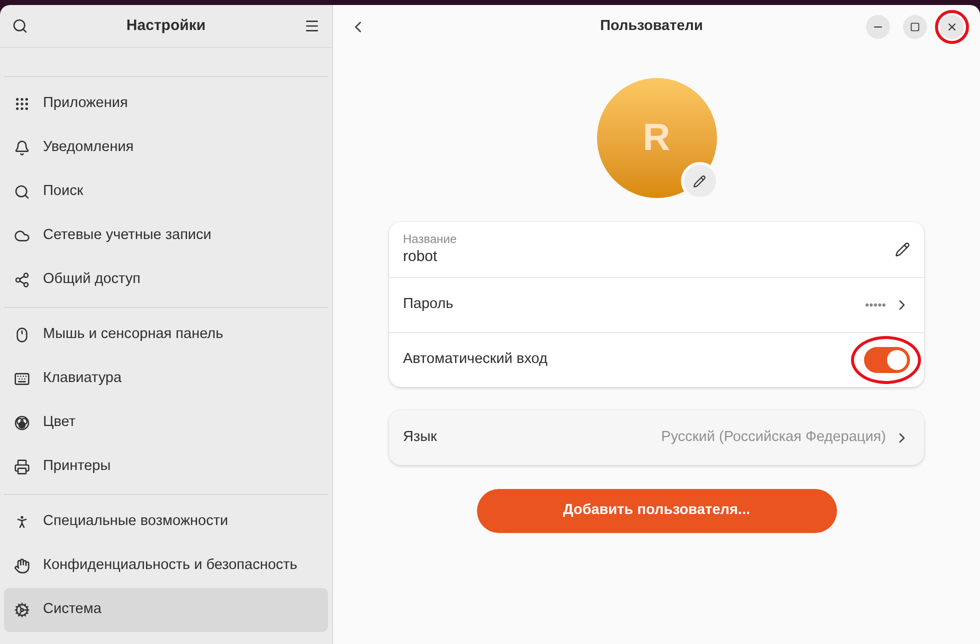 This screenshot has height=644, width=980. Describe the element at coordinates (166, 104) in the screenshot. I see `sidebar-item: Приложения` at that location.